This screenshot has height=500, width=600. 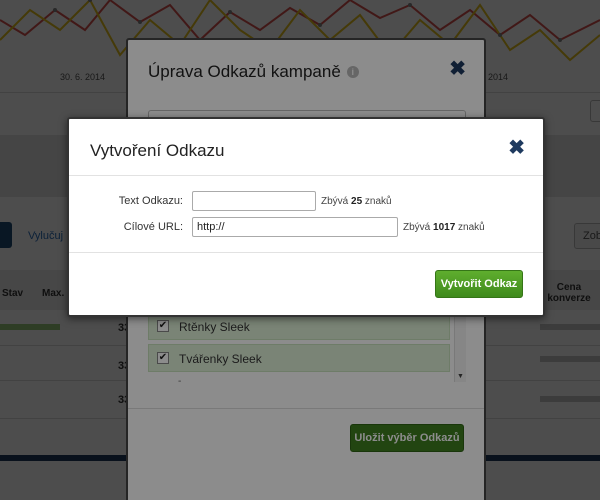 I want to click on target-url-hint: Zbývá 1017 znaků, so click(x=444, y=227).